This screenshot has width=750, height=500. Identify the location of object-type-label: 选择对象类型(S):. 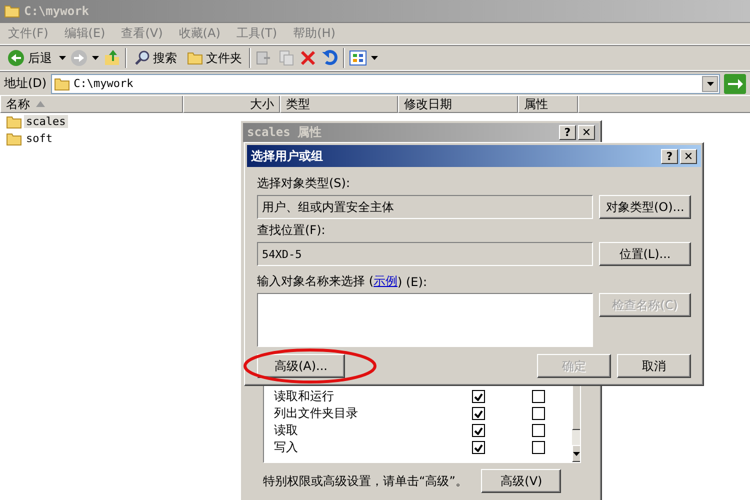
(304, 183).